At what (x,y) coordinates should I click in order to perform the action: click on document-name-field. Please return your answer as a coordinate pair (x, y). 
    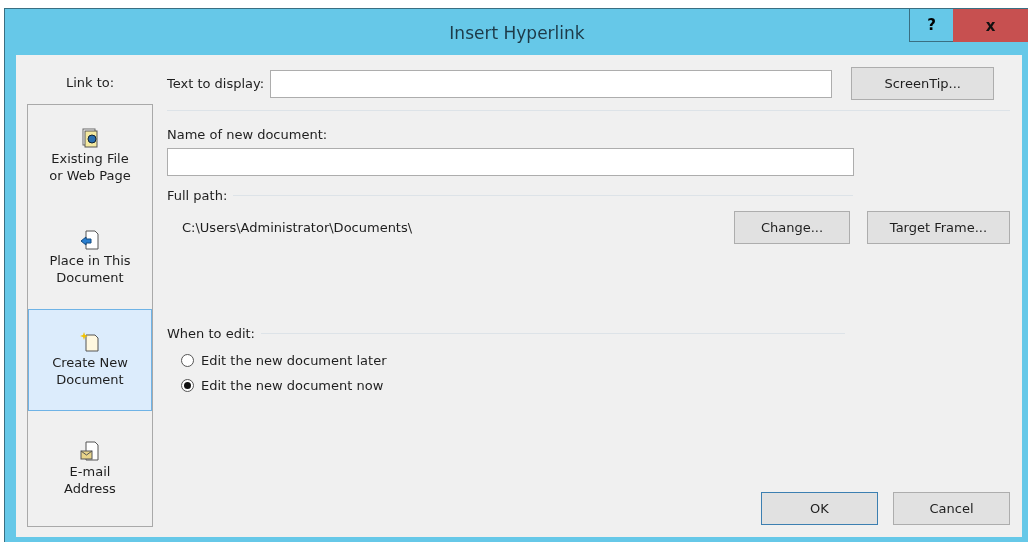
    Looking at the image, I should click on (510, 162).